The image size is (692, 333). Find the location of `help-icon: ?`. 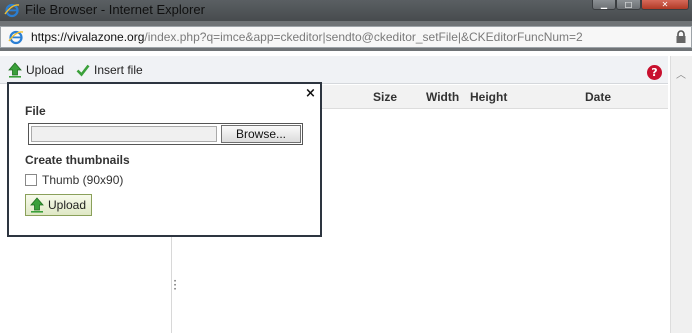

help-icon: ? is located at coordinates (654, 72).